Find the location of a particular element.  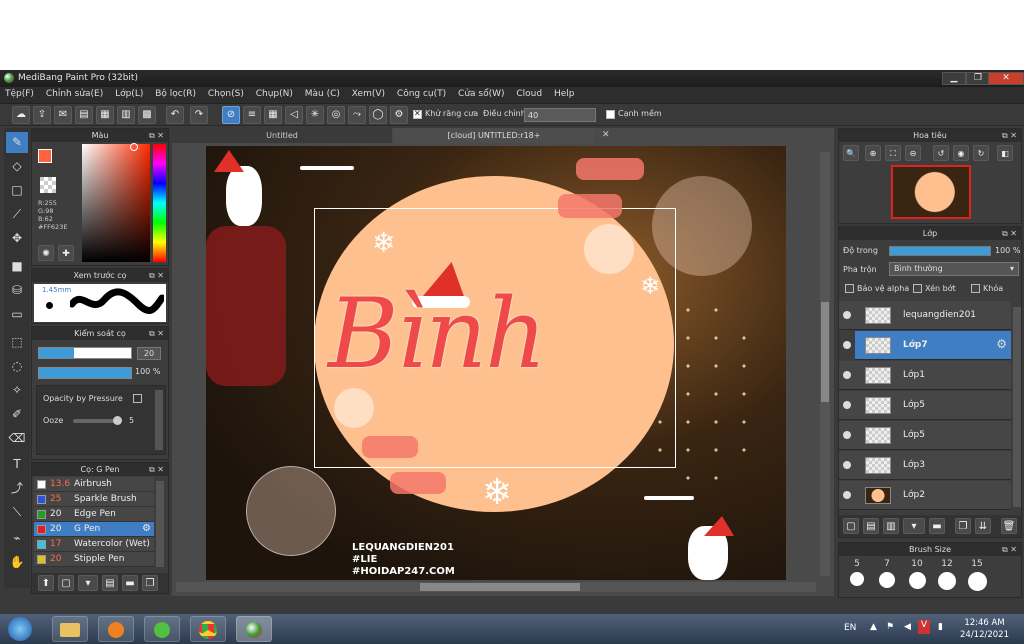

layer-row: Lớp2 is located at coordinates (925, 495).